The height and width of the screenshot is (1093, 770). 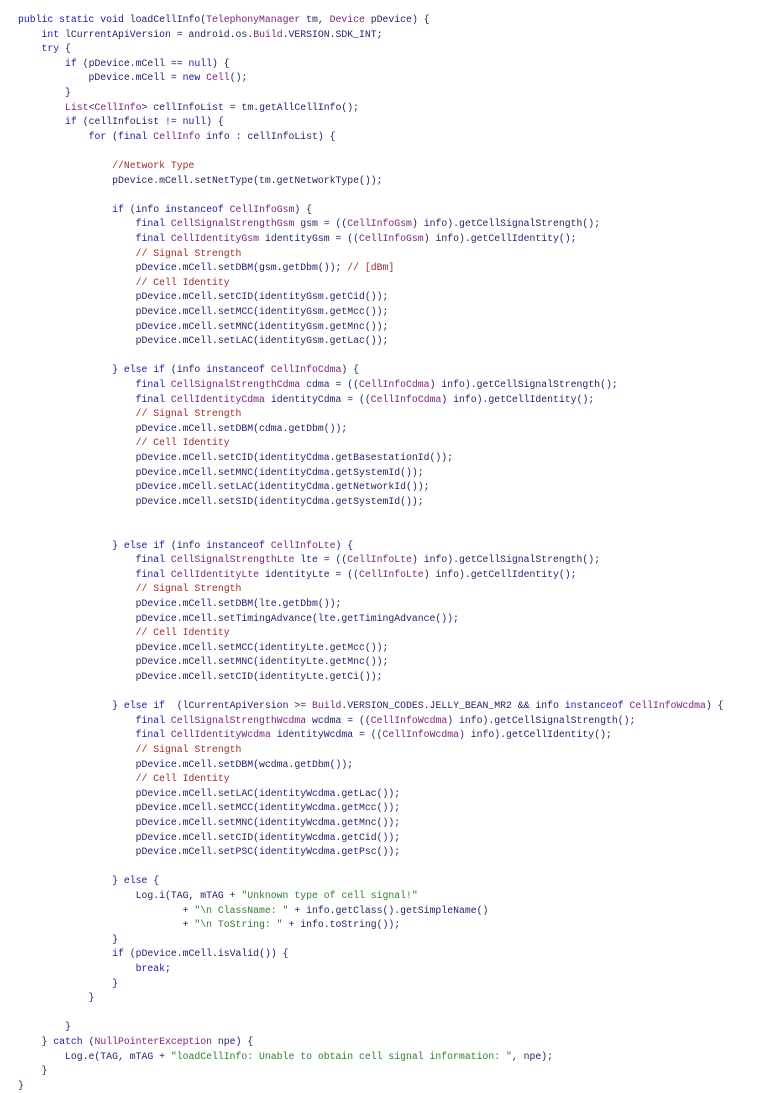 What do you see at coordinates (165, 209) in the screenshot?
I see `code-line: if (info instanceof CellInfoGsm) {` at bounding box center [165, 209].